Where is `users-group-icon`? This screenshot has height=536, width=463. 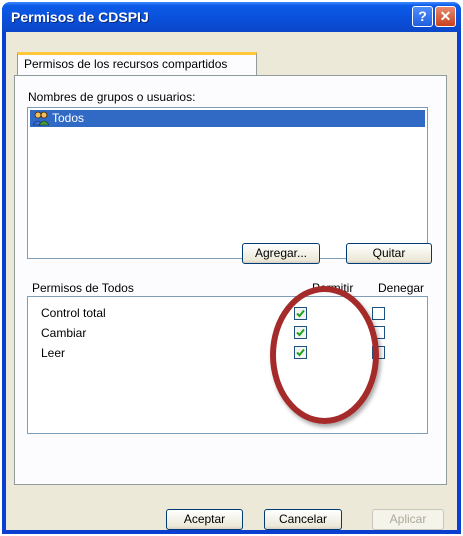
users-group-icon is located at coordinates (41, 118).